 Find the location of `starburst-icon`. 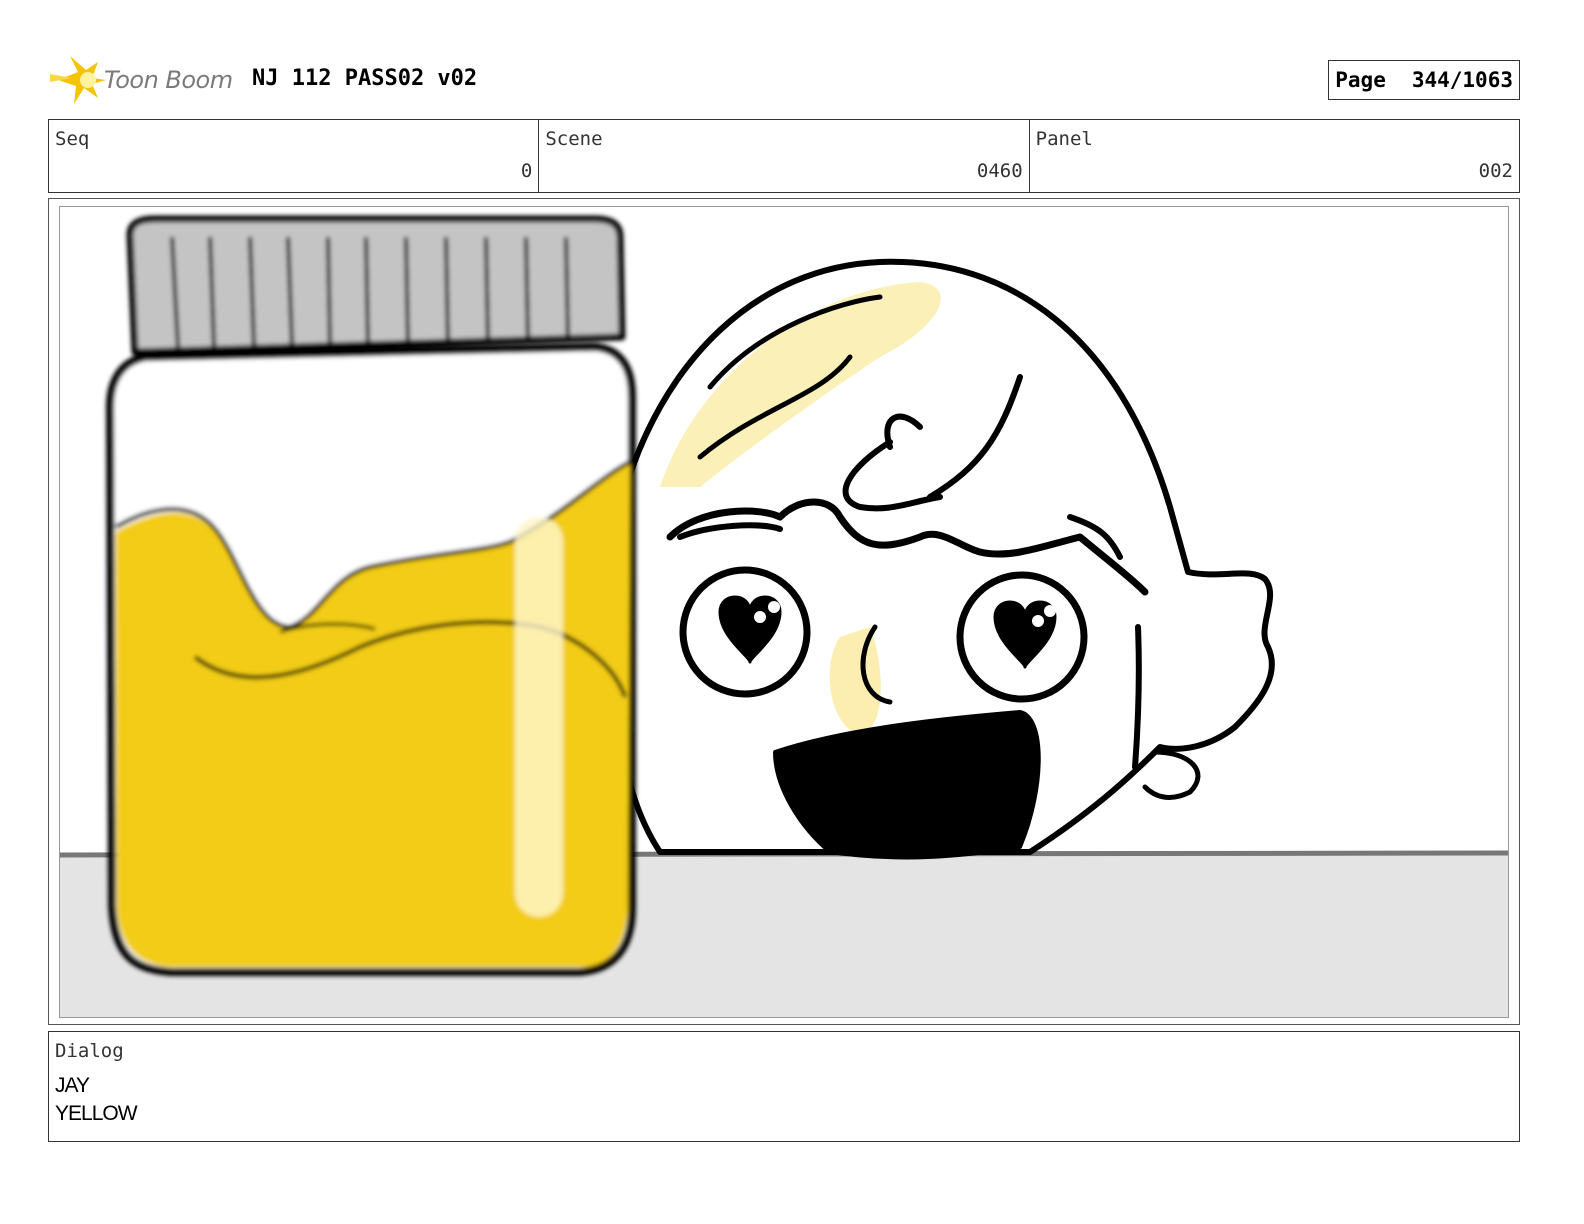

starburst-icon is located at coordinates (78, 80).